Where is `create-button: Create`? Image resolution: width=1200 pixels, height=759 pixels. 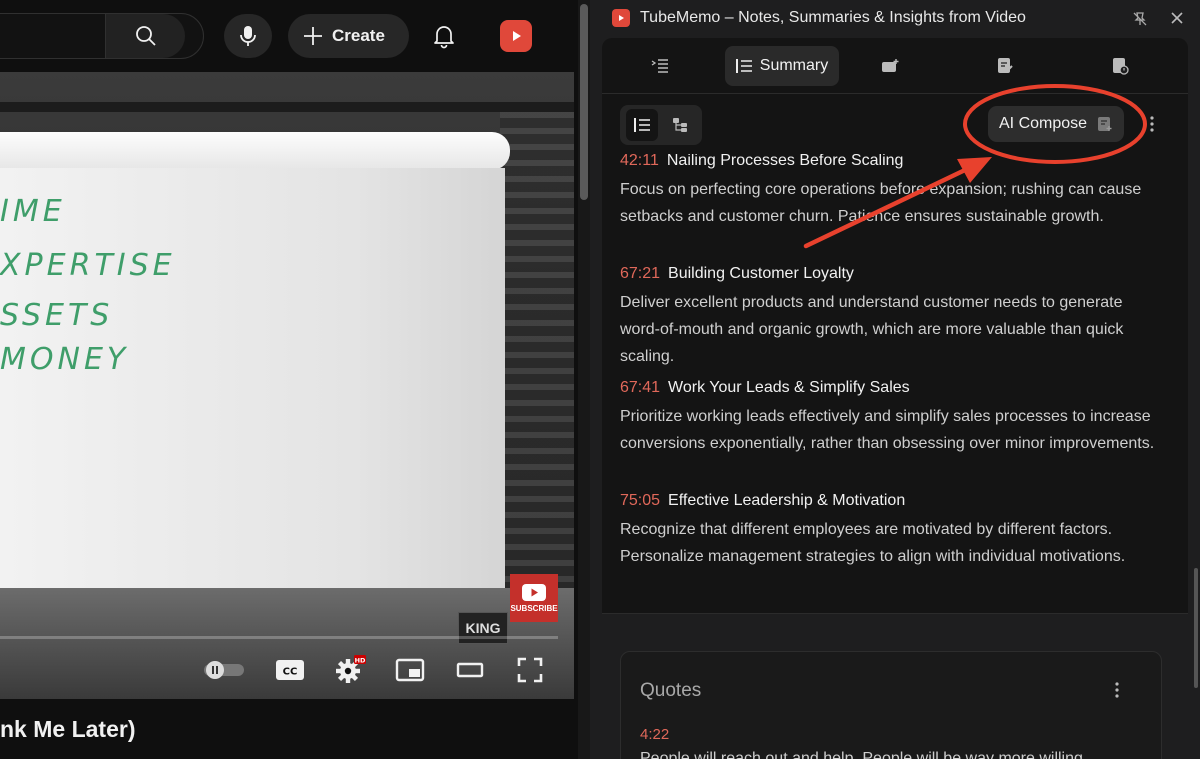
create-button: Create is located at coordinates (348, 36).